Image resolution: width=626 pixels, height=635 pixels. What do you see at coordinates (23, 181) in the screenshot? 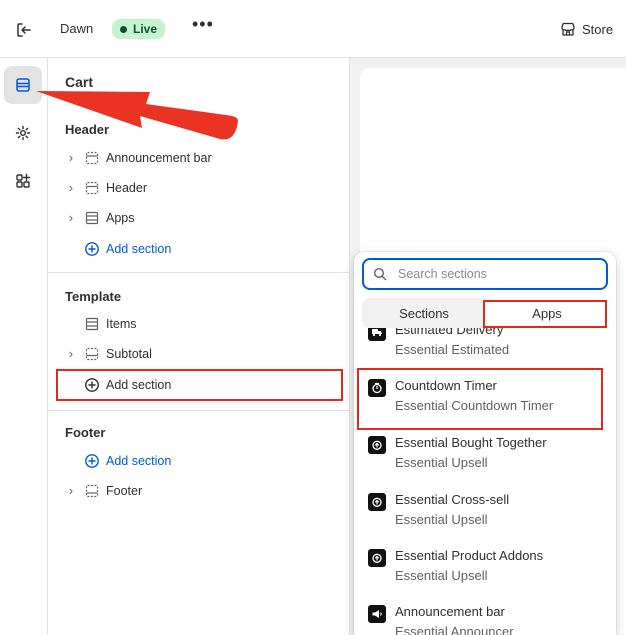
I see `apps-icon` at bounding box center [23, 181].